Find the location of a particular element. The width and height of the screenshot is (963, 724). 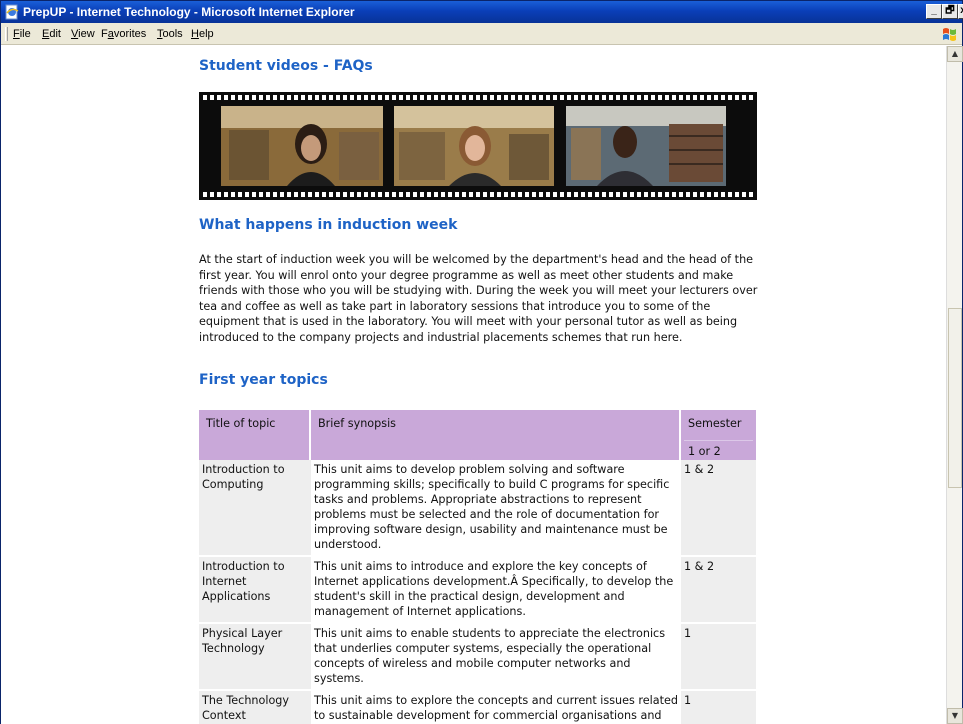

maximize-button: 🗗 is located at coordinates (950, 11).